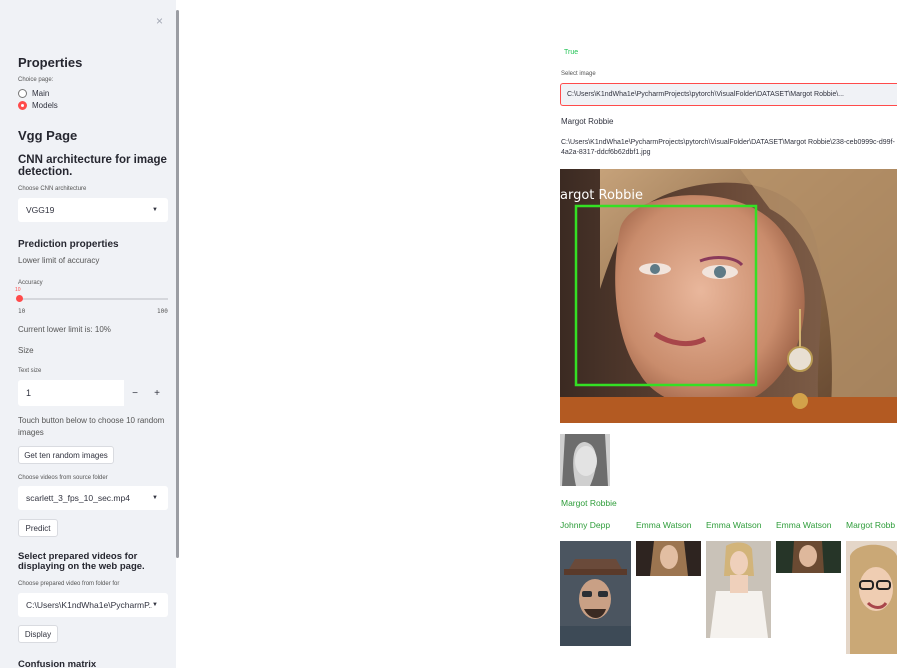 The image size is (897, 668). Describe the element at coordinates (30, 371) in the screenshot. I see `text-size-label: Text size` at that location.